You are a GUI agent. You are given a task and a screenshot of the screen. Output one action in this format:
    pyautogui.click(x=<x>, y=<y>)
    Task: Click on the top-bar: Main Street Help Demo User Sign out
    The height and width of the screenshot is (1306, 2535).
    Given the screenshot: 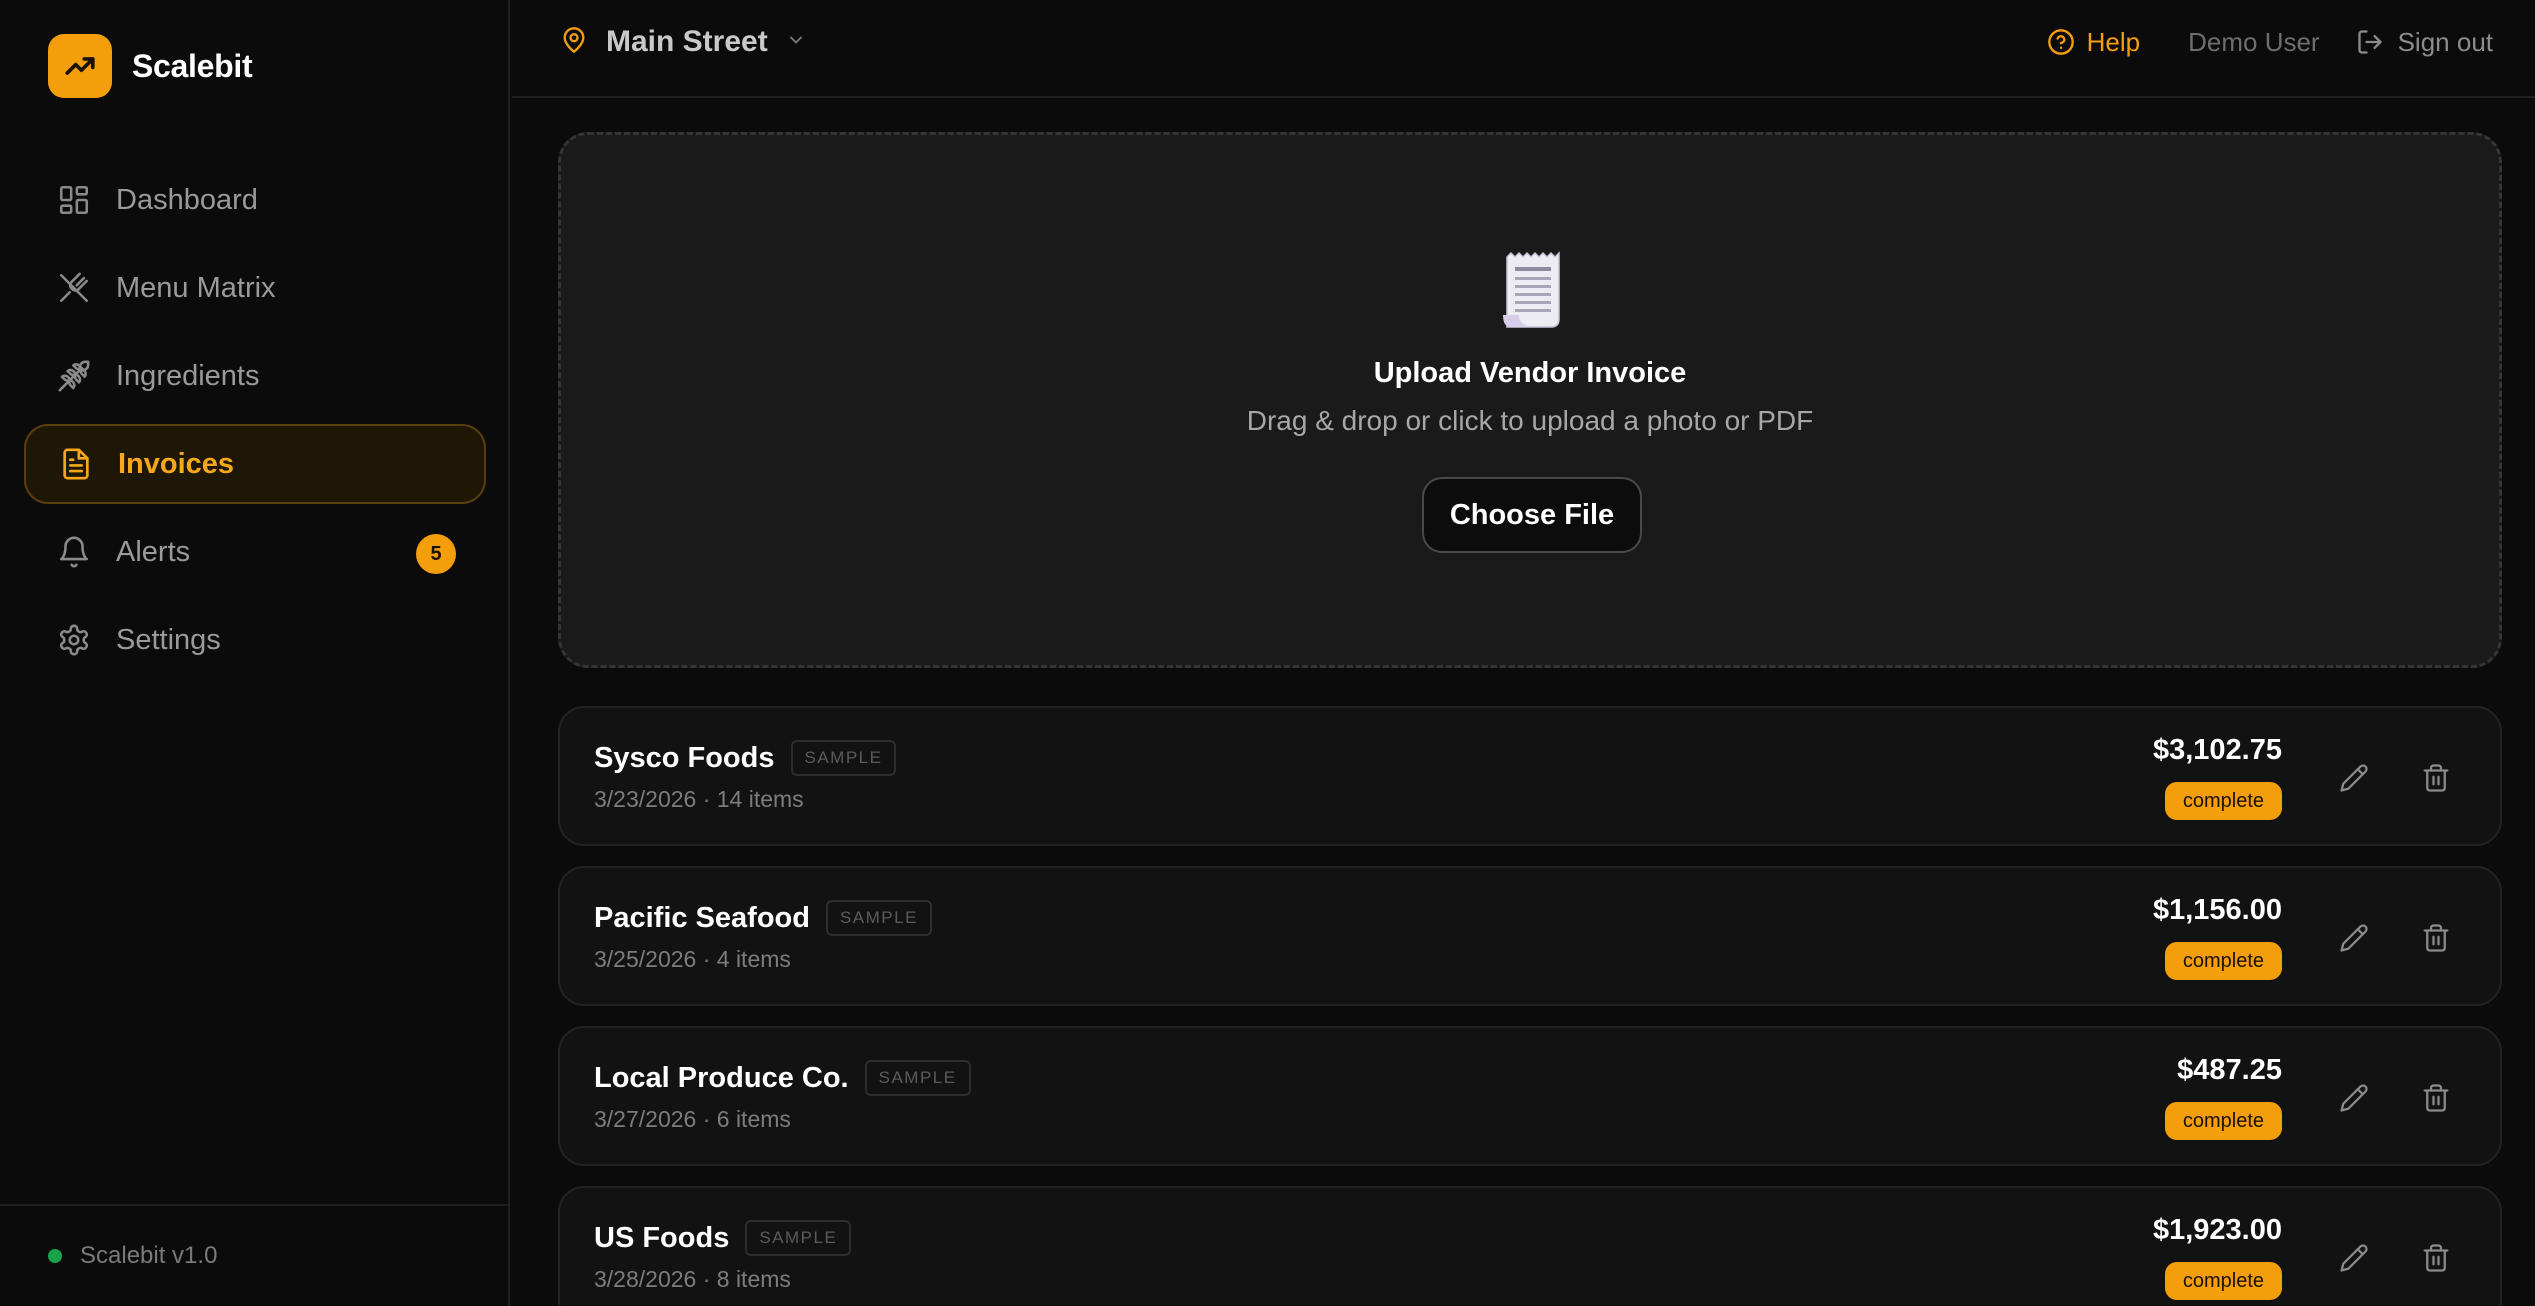 What is the action you would take?
    pyautogui.click(x=1523, y=49)
    